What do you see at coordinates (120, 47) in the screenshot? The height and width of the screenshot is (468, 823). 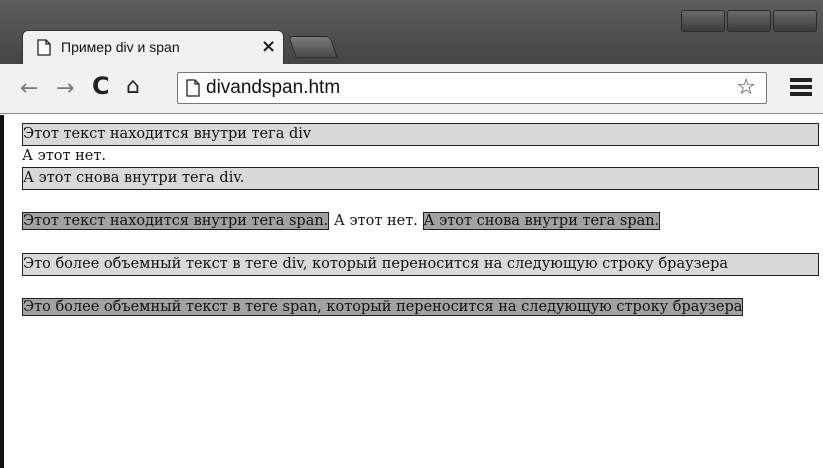 I see `tab-title: Пример div и span` at bounding box center [120, 47].